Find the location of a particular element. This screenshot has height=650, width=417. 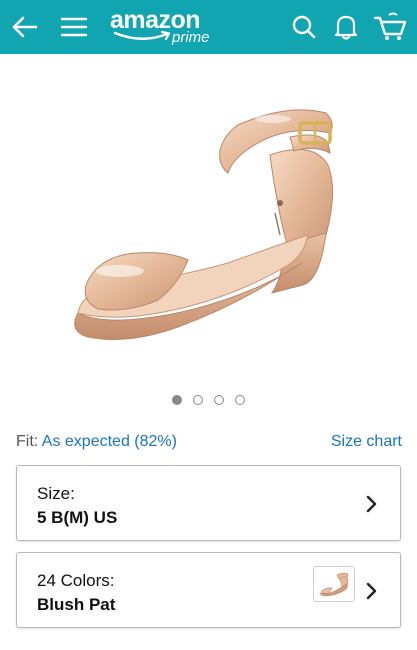

size-chart-link: Size chart is located at coordinates (366, 442).